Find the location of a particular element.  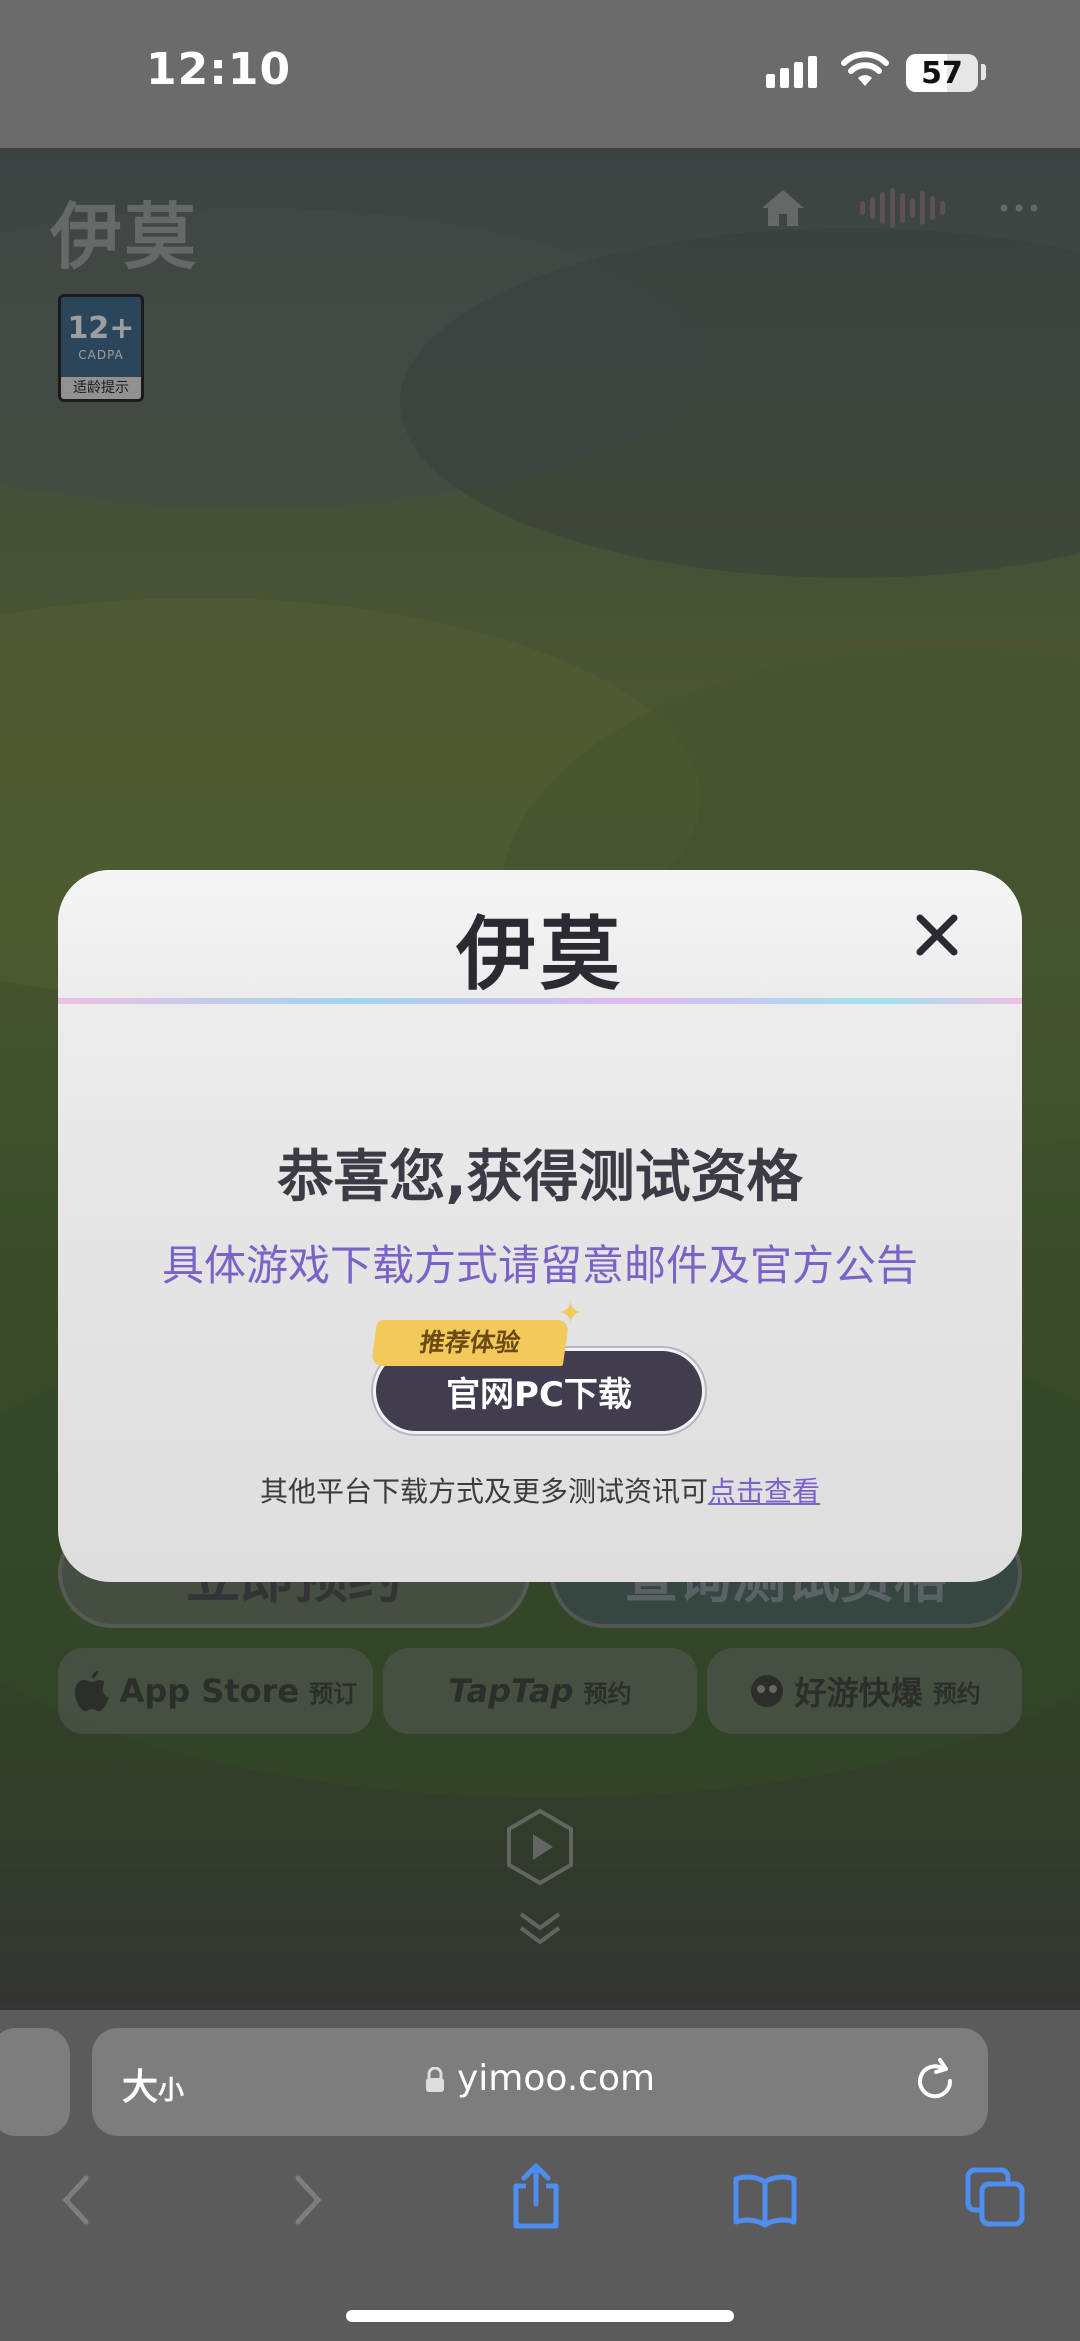

url-display: yimoo.com is located at coordinates (540, 2078).